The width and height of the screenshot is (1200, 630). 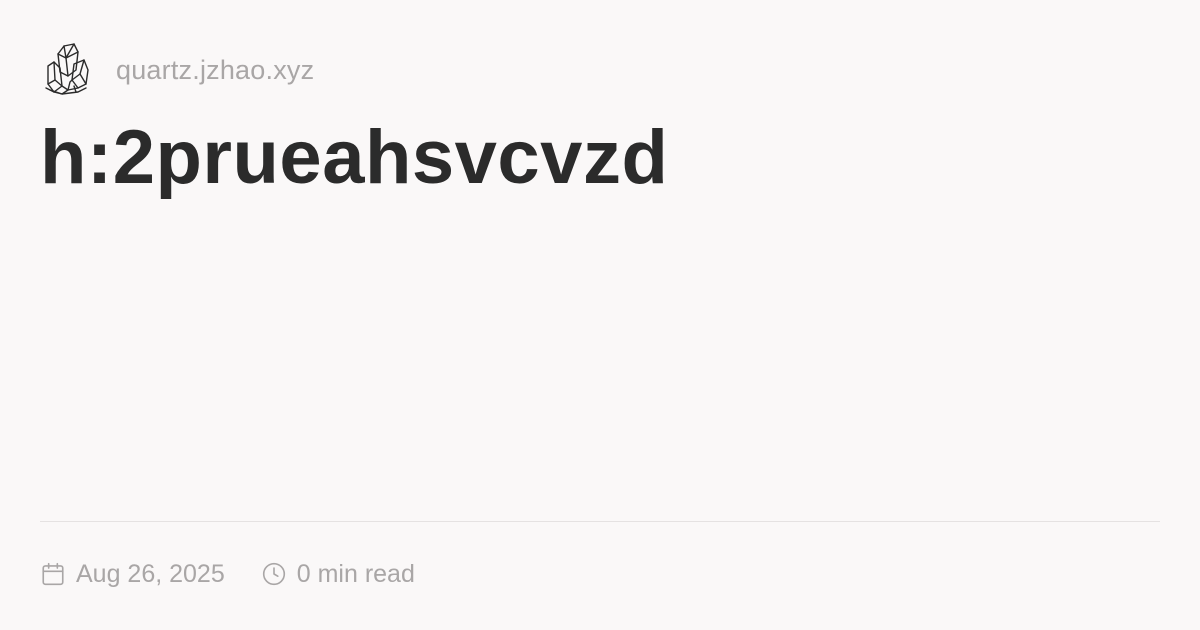 I want to click on reading-time: 0 min read, so click(x=338, y=574).